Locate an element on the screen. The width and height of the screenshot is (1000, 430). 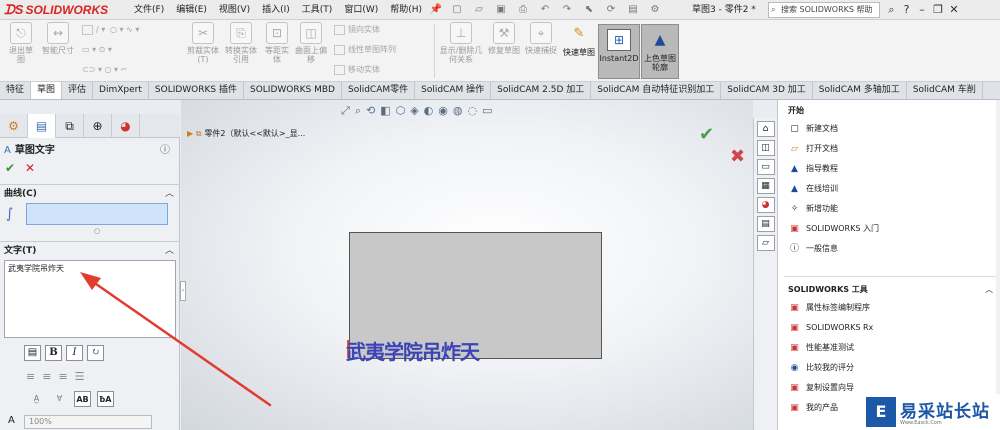
slot-tool: ⊂⊃ ▾ ○ ▾ ⌐ is located at coordinates (104, 70).